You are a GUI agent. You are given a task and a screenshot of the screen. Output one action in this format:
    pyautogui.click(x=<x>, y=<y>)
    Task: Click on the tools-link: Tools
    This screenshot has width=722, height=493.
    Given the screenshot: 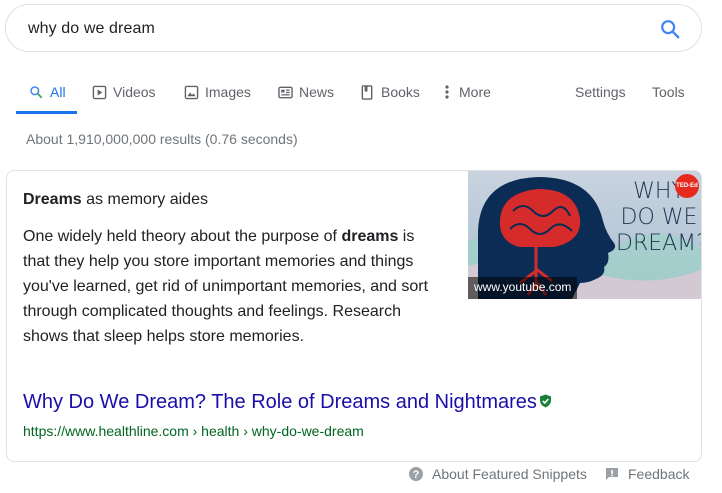 What is the action you would take?
    pyautogui.click(x=668, y=92)
    